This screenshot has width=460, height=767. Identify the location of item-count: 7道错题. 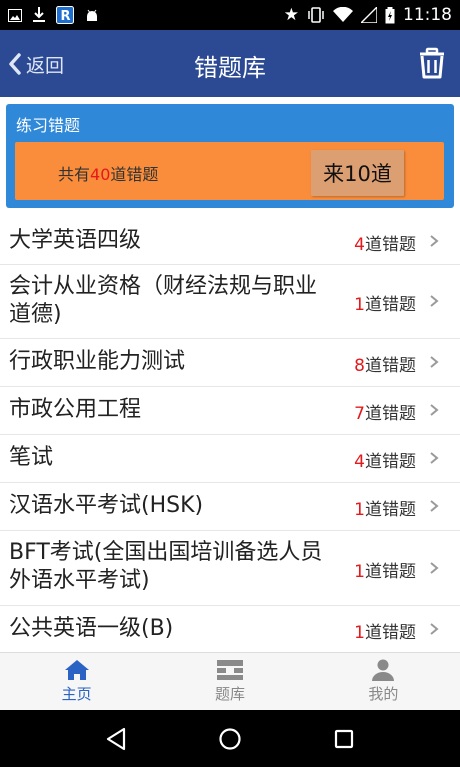
(385, 411).